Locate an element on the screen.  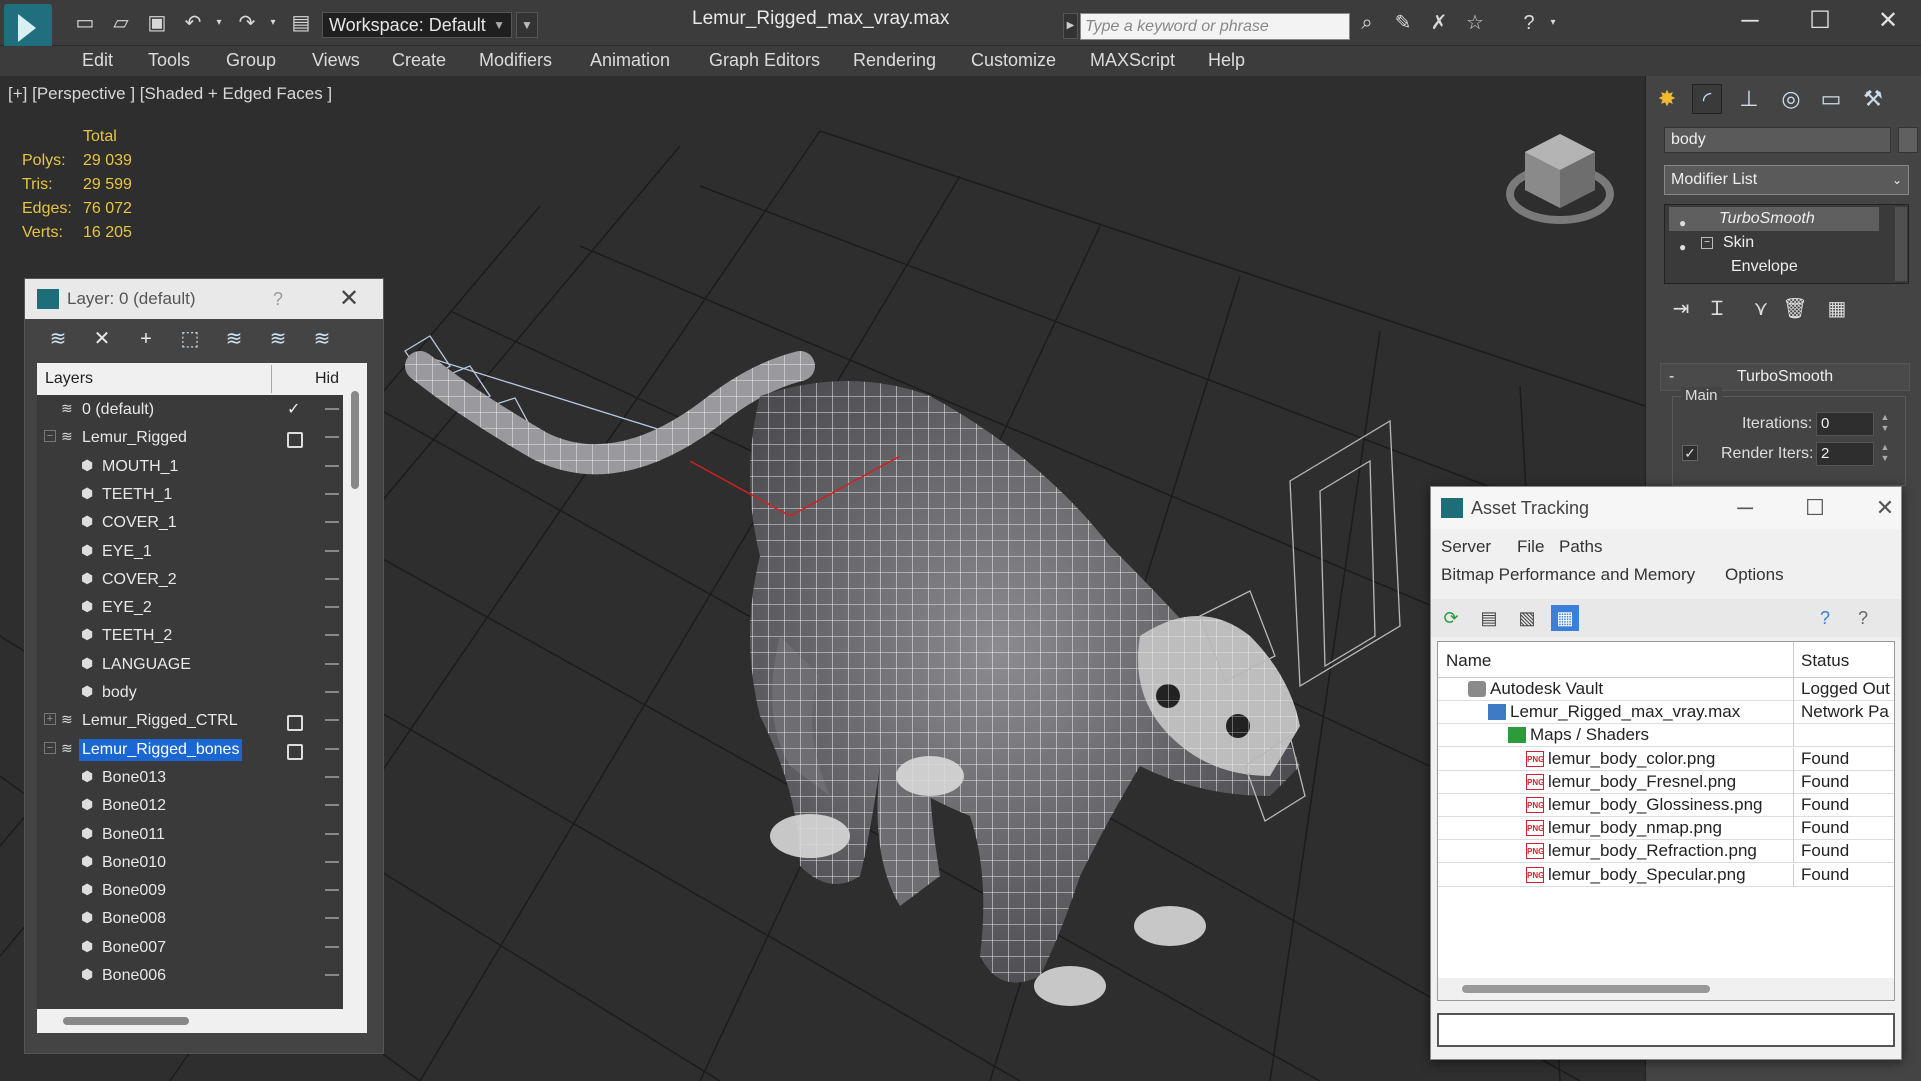
expand-icon: + is located at coordinates (50, 719).